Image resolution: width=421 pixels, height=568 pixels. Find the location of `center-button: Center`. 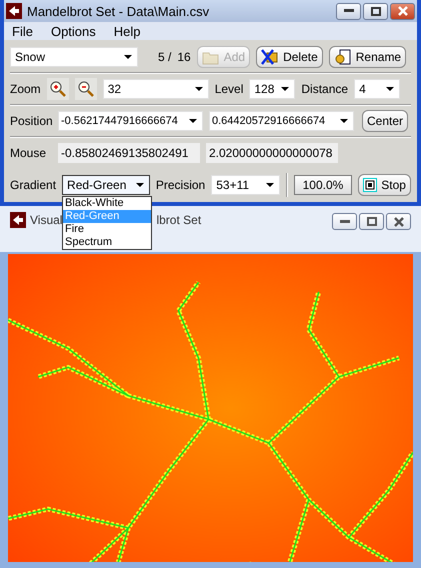

center-button: Center is located at coordinates (385, 121).